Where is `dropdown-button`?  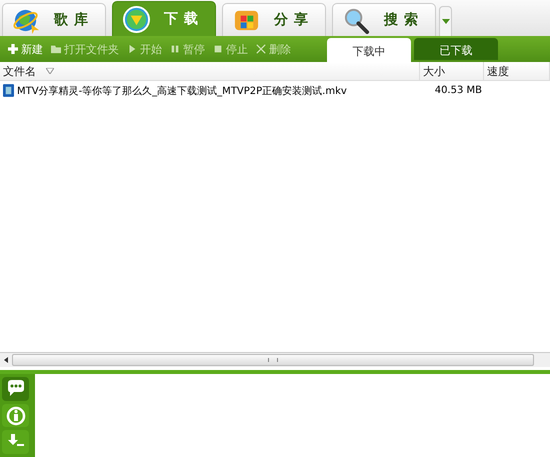
dropdown-button is located at coordinates (445, 21).